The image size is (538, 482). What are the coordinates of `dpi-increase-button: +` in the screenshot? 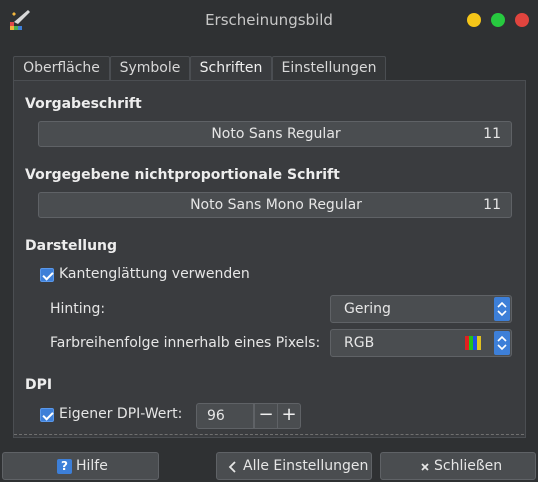 It's located at (289, 416).